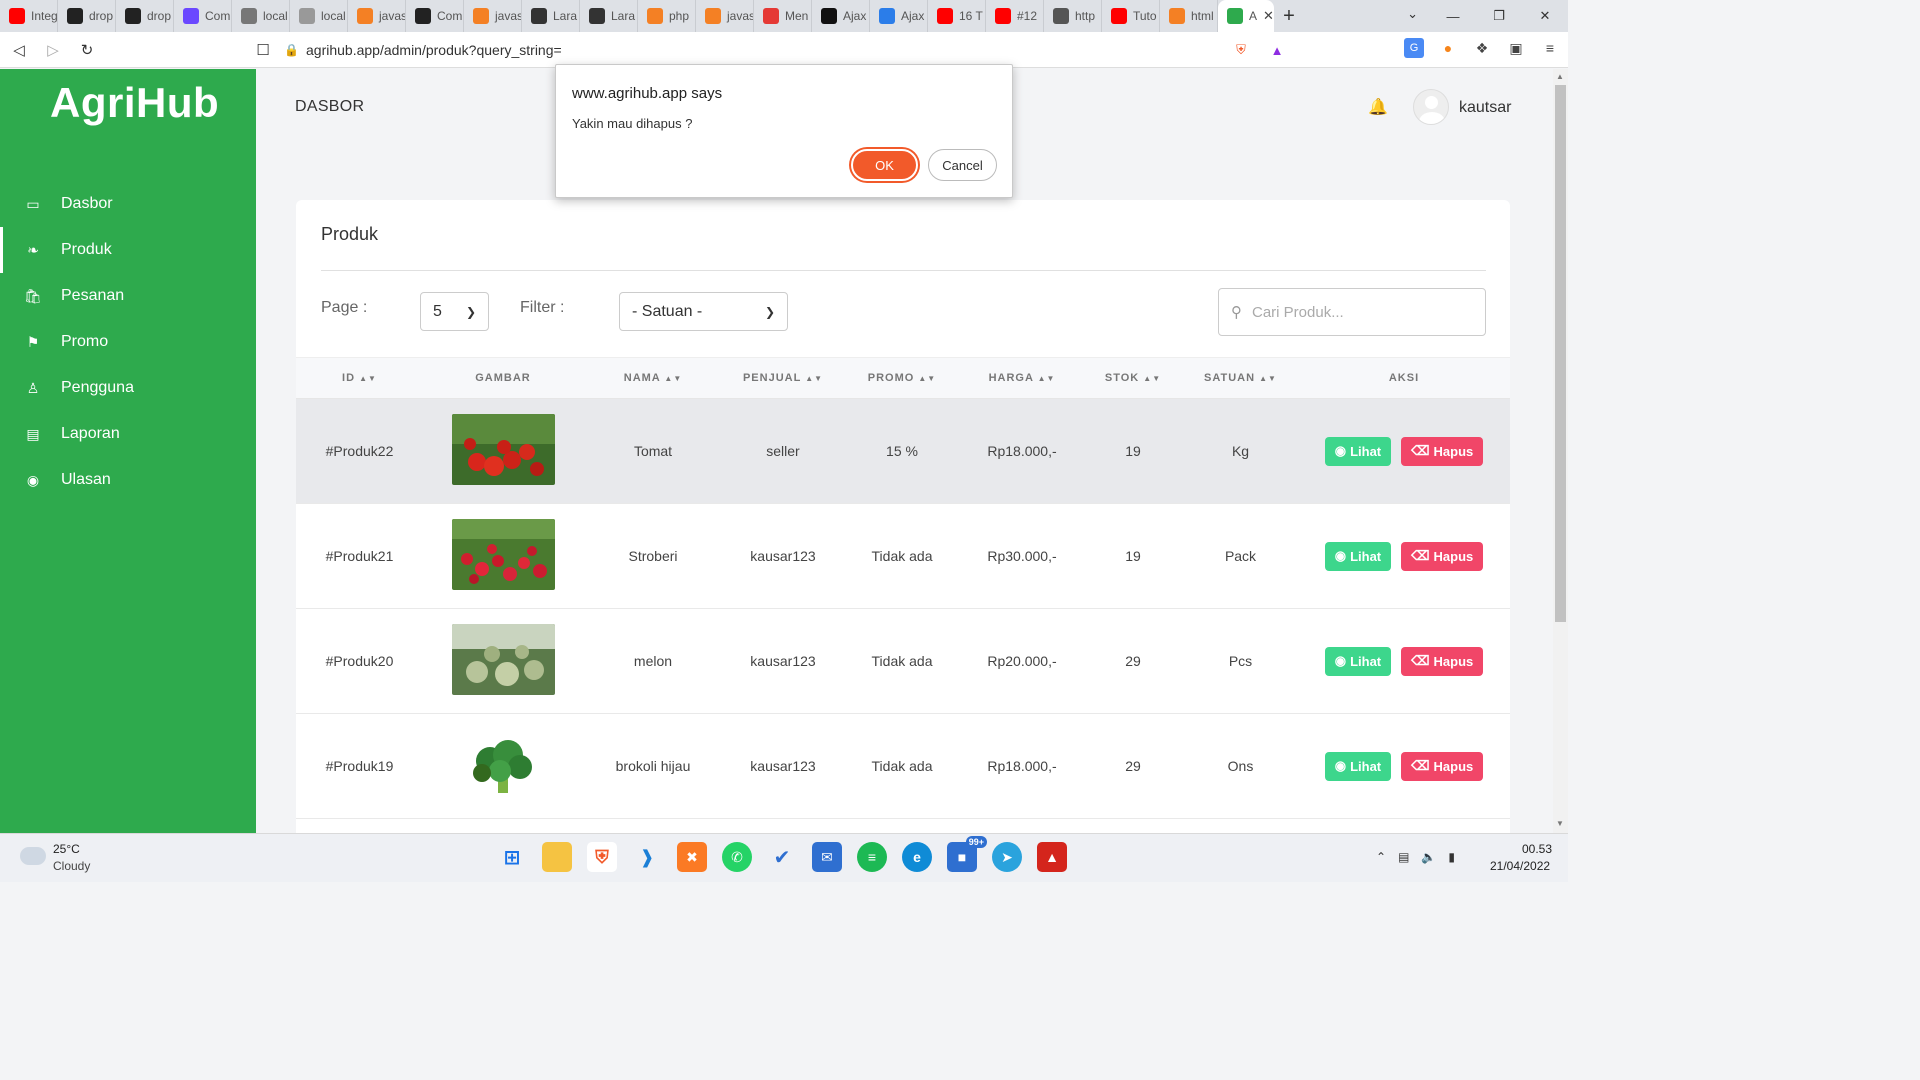 The height and width of the screenshot is (1080, 1920). I want to click on edge-icon: e, so click(917, 857).